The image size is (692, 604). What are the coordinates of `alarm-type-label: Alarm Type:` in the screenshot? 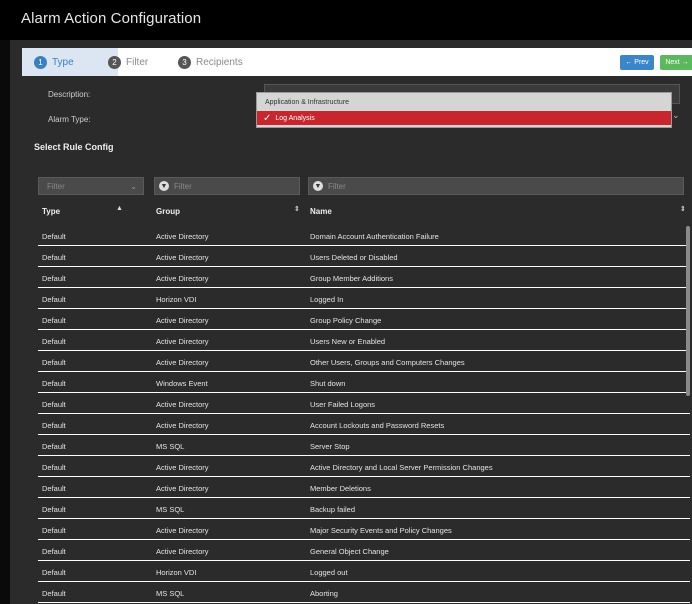 It's located at (69, 119).